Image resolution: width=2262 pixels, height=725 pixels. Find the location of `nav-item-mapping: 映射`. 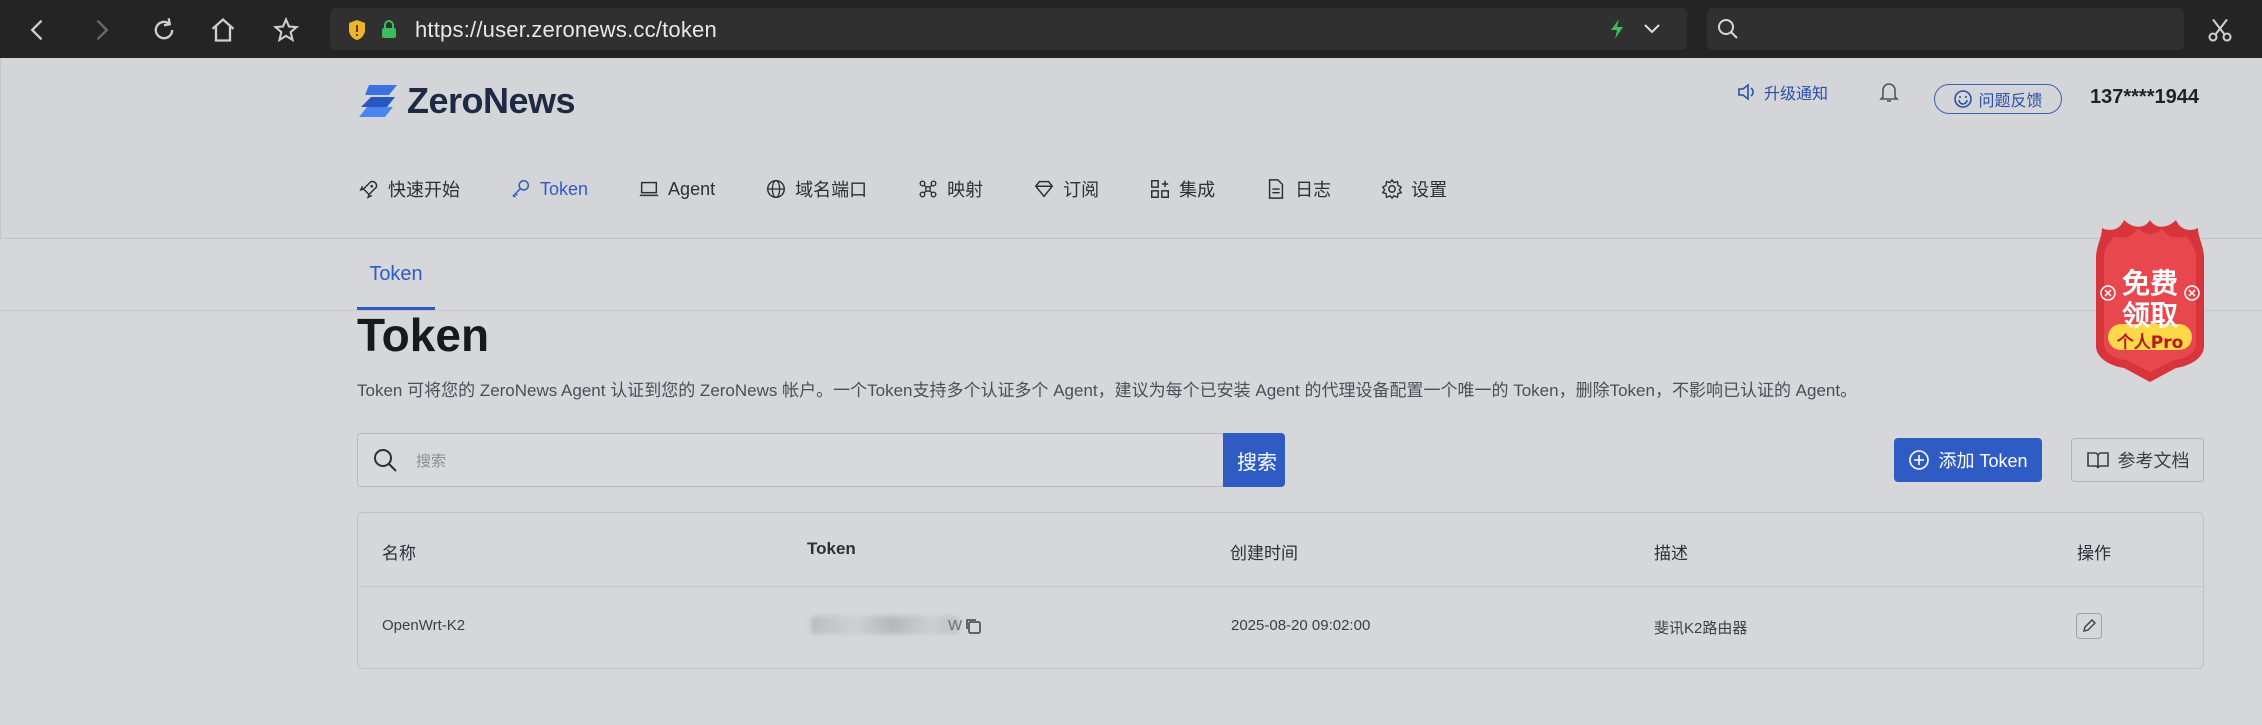

nav-item-mapping: 映射 is located at coordinates (950, 189).